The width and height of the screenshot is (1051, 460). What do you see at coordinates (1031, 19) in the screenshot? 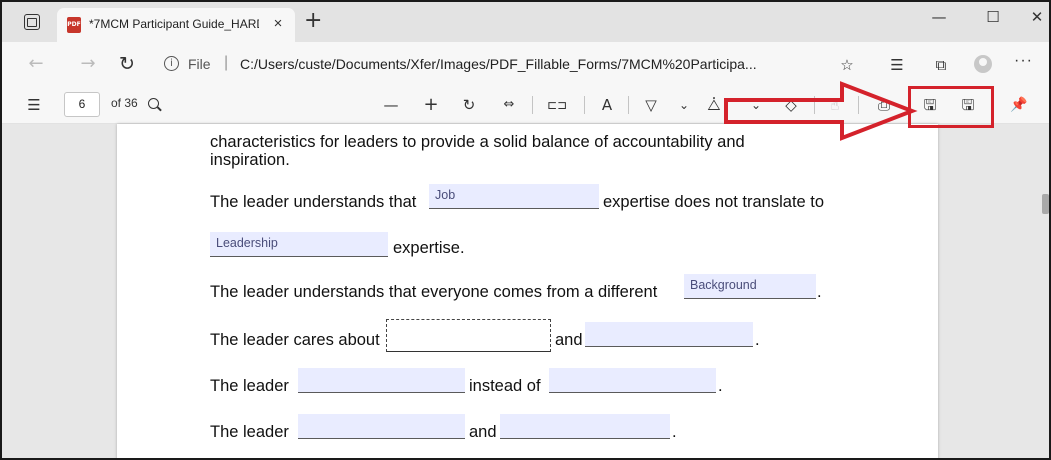
I see `close-window-button: ✕` at bounding box center [1031, 19].